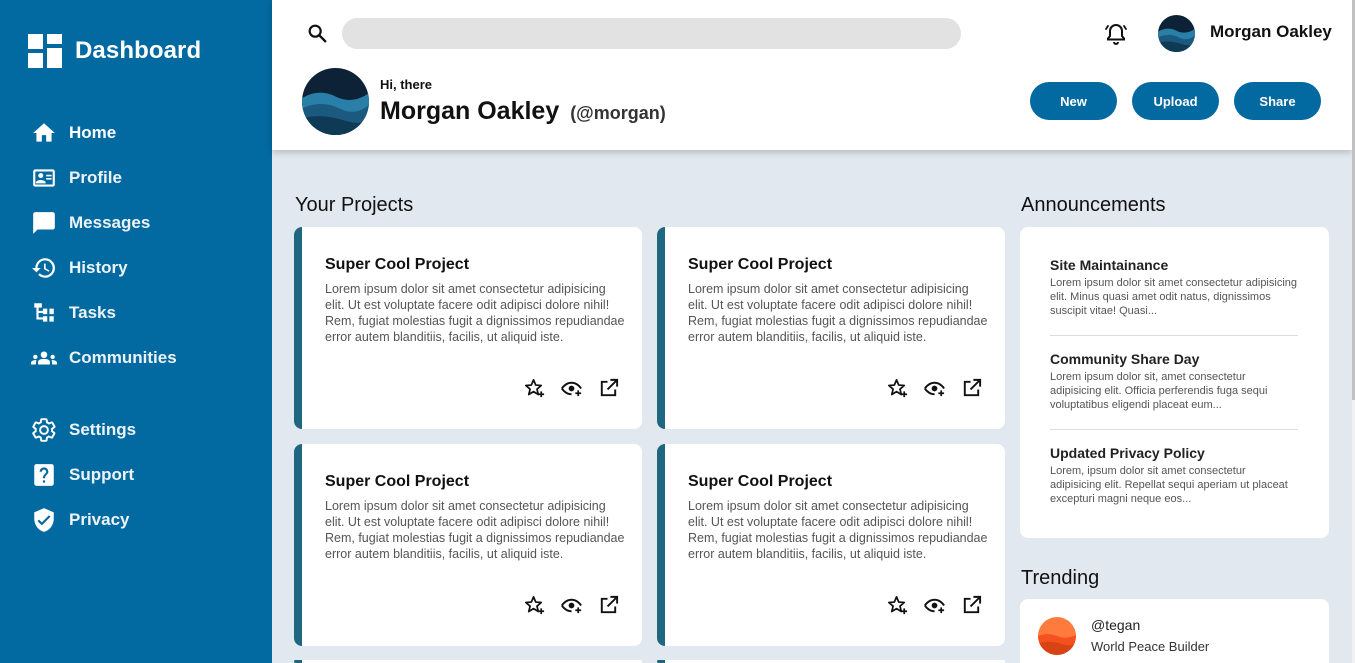 The height and width of the screenshot is (663, 1355). I want to click on sidebar-item-settings: Settings, so click(83, 430).